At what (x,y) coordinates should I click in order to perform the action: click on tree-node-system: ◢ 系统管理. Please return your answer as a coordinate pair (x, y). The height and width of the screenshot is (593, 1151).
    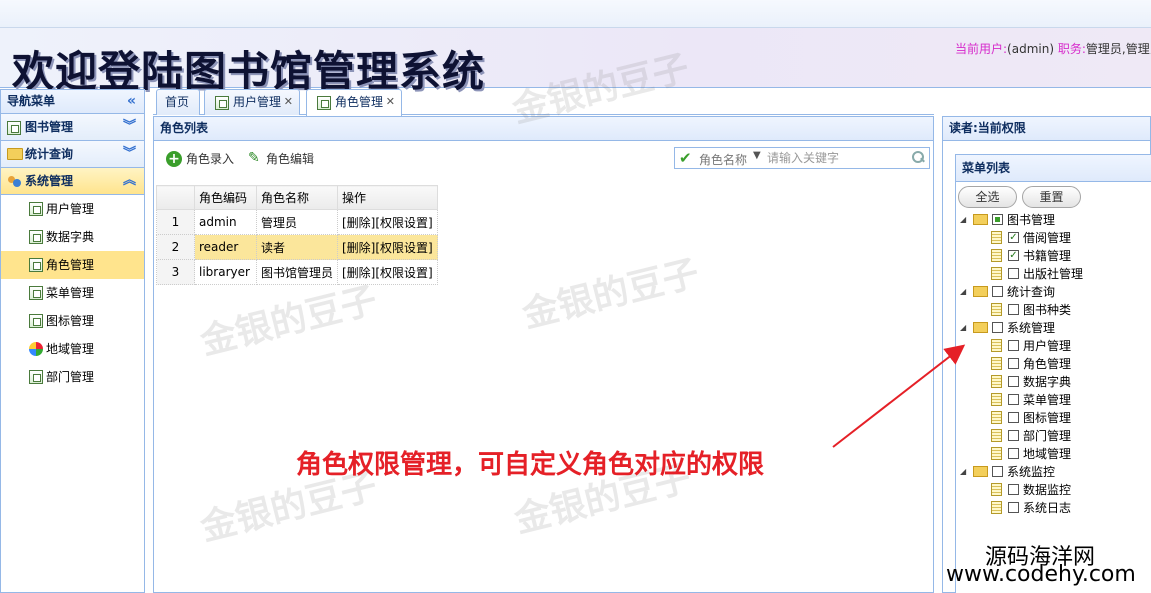
    Looking at the image, I should click on (1053, 328).